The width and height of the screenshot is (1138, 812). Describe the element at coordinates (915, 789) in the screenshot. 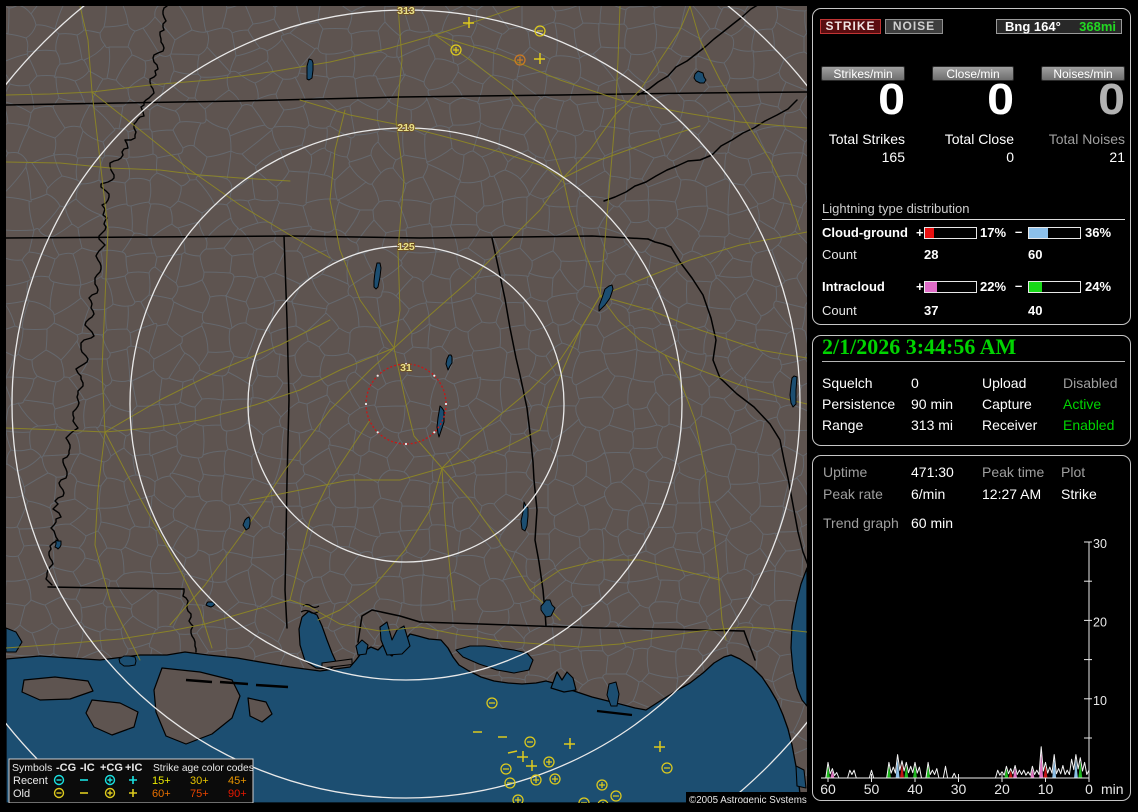

I see `svg-text: 40` at that location.